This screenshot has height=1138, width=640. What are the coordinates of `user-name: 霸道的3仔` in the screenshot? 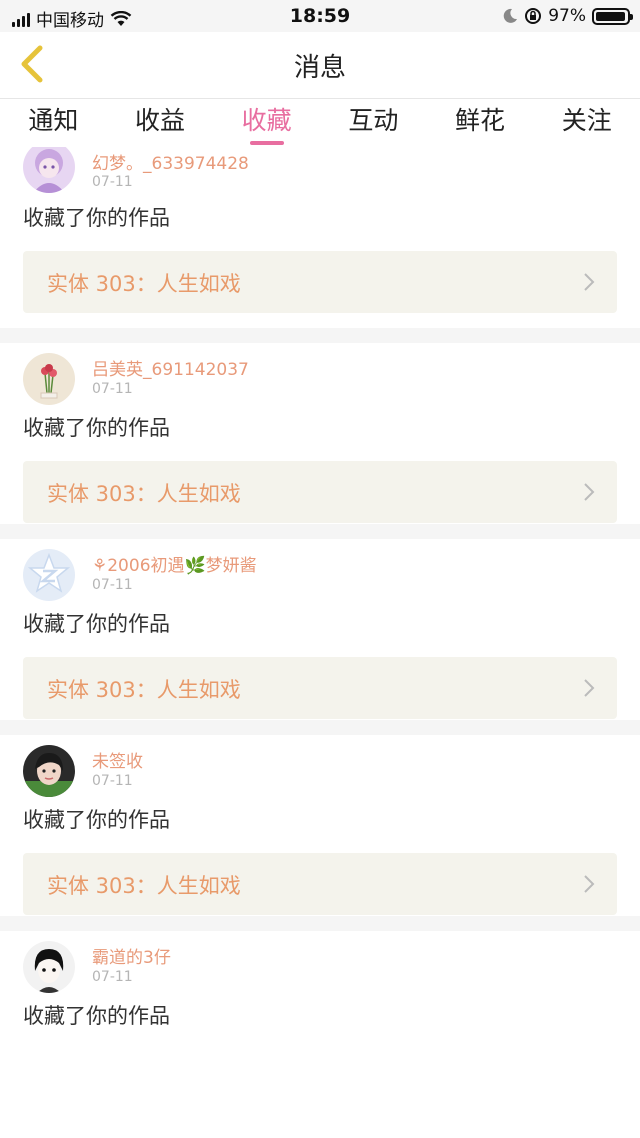 It's located at (131, 955).